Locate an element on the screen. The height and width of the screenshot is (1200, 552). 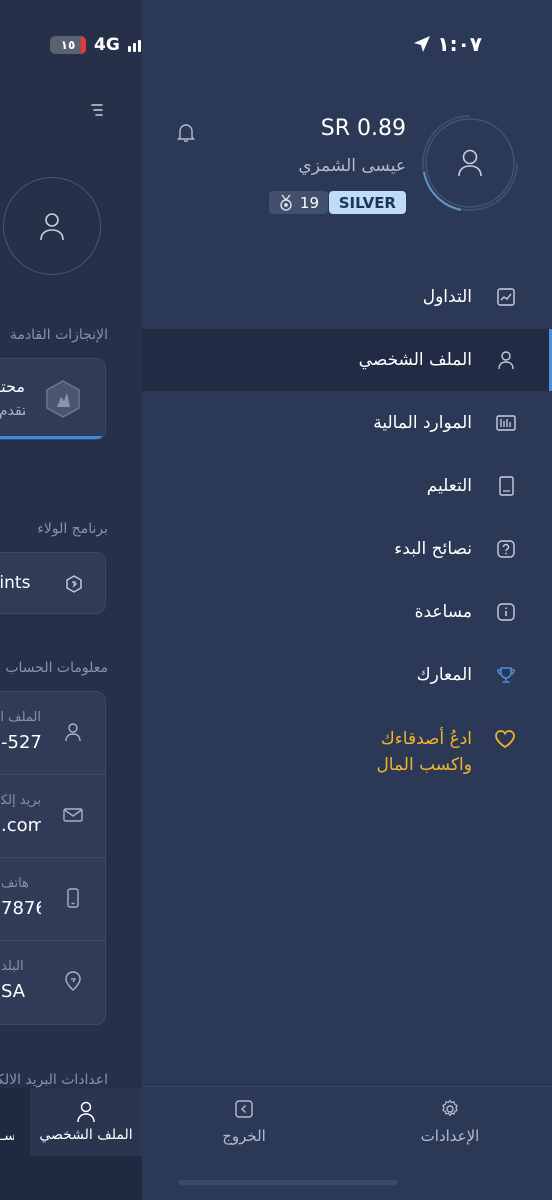
account-row-label: البلد is located at coordinates (12, 966).